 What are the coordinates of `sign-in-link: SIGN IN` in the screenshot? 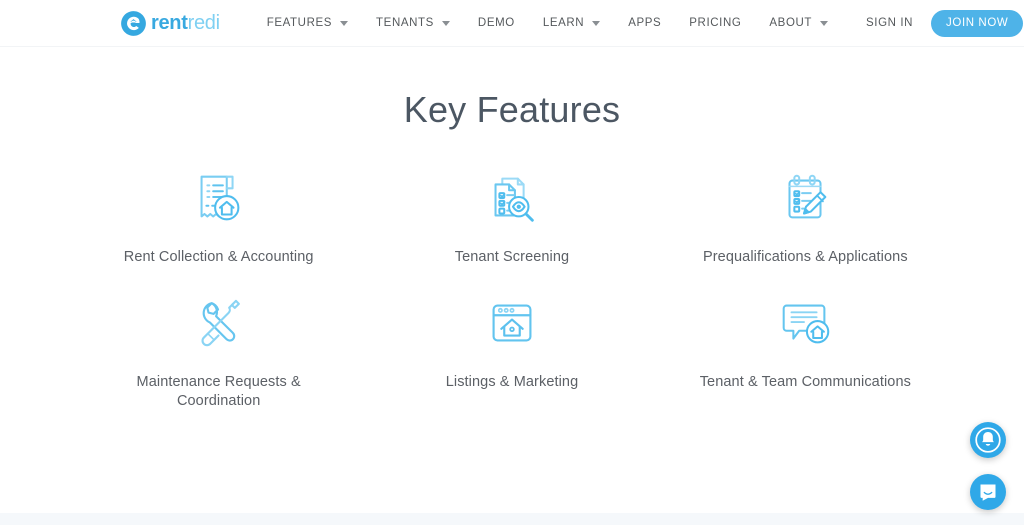 It's located at (889, 23).